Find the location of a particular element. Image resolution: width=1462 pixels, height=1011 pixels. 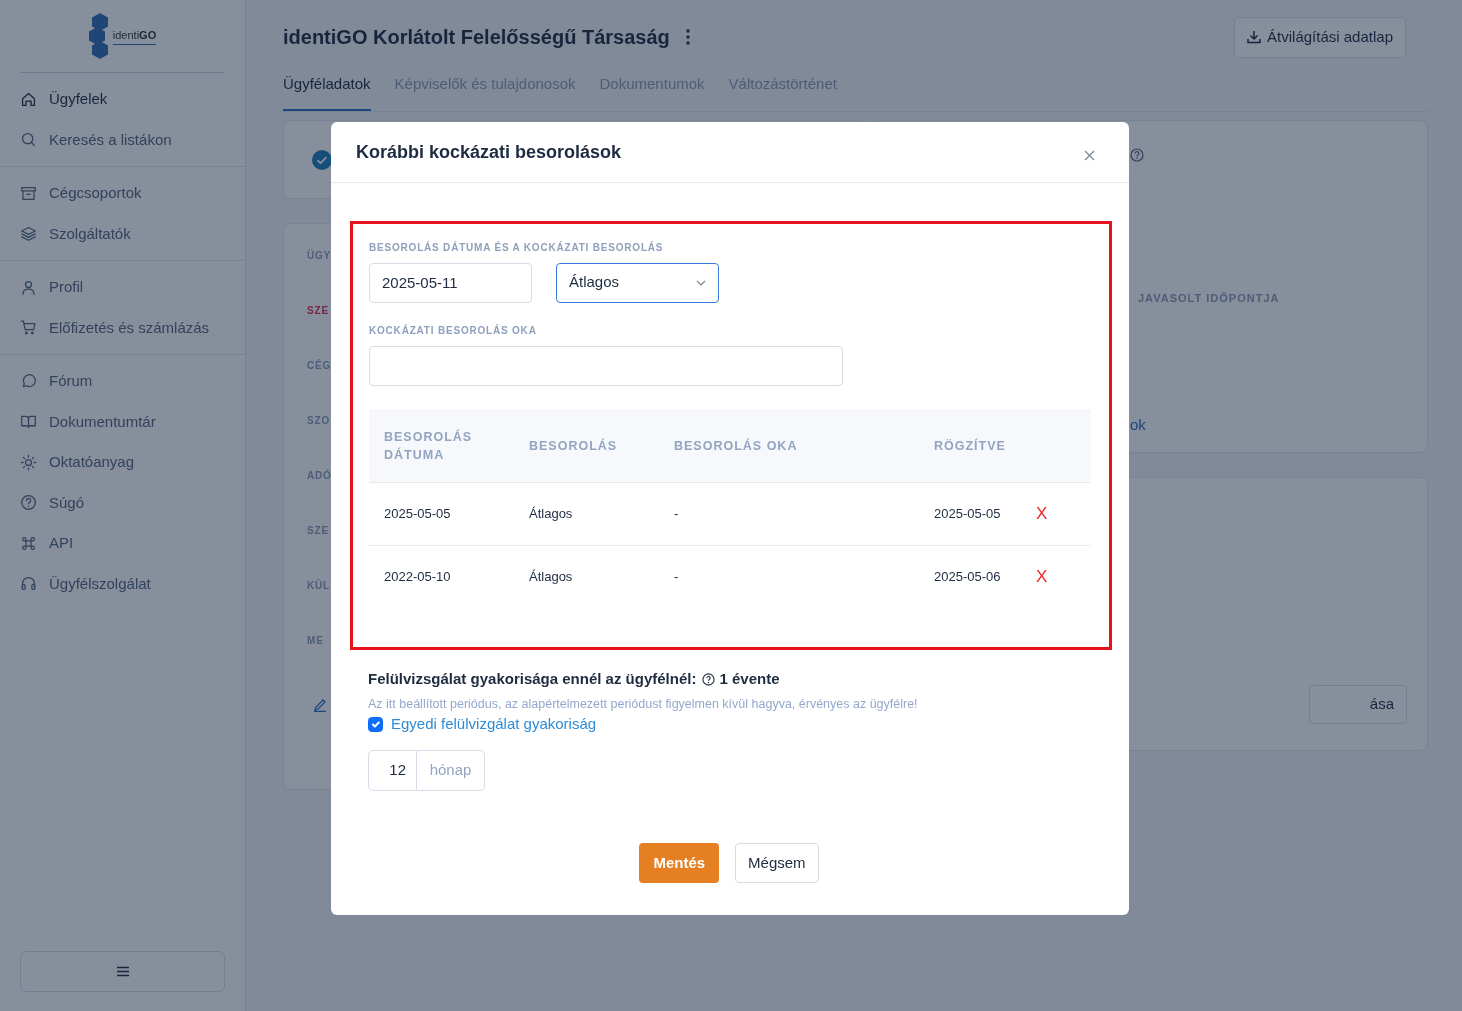

sidebar-item: API is located at coordinates (122, 543).